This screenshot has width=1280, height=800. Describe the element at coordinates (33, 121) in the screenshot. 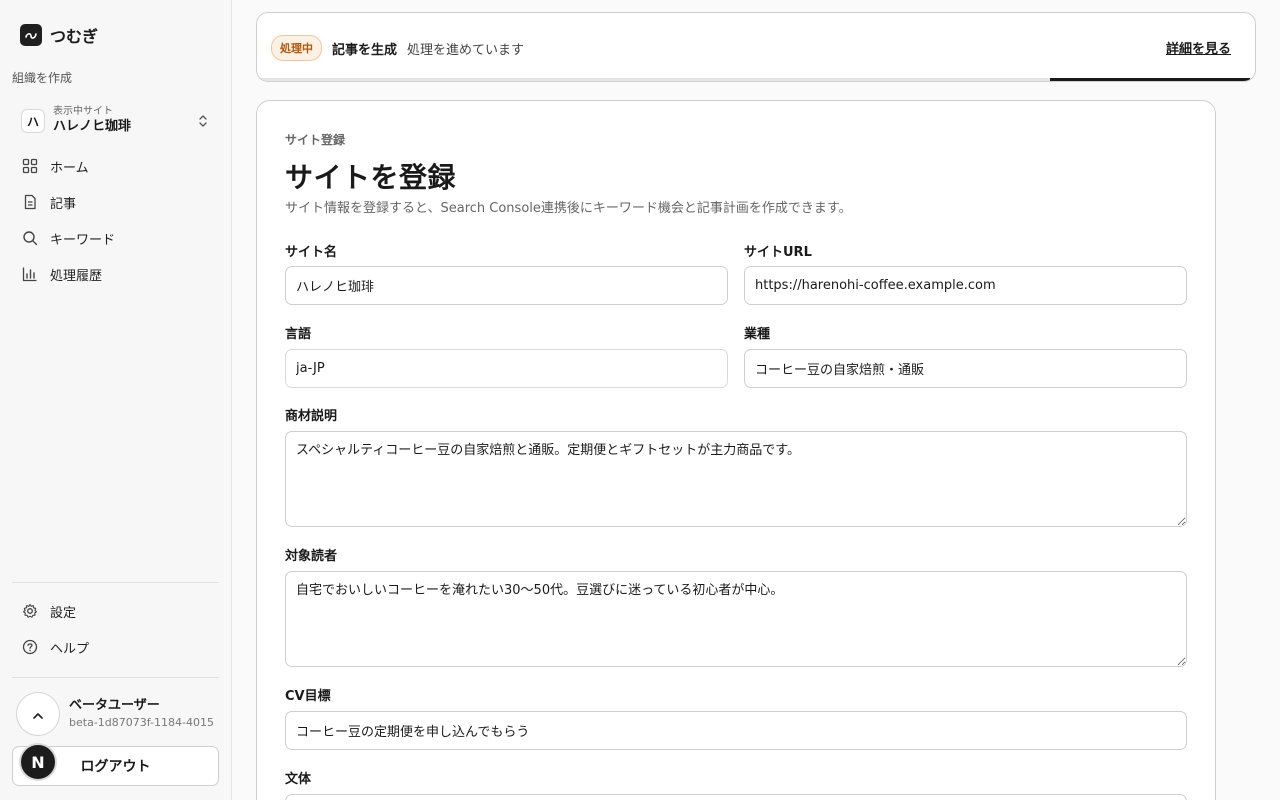

I see `site-avatar: ハ` at that location.